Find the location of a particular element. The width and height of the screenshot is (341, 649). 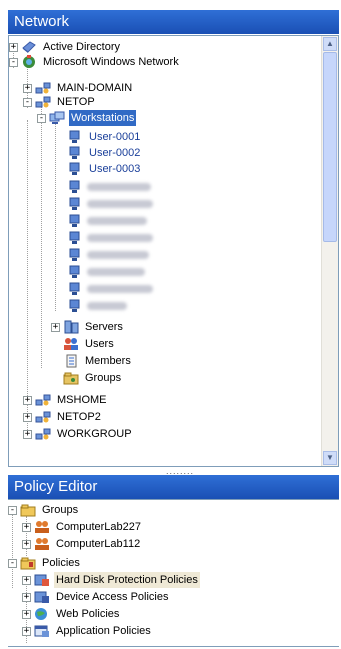

scroll-down-button: ▼ is located at coordinates (330, 458).